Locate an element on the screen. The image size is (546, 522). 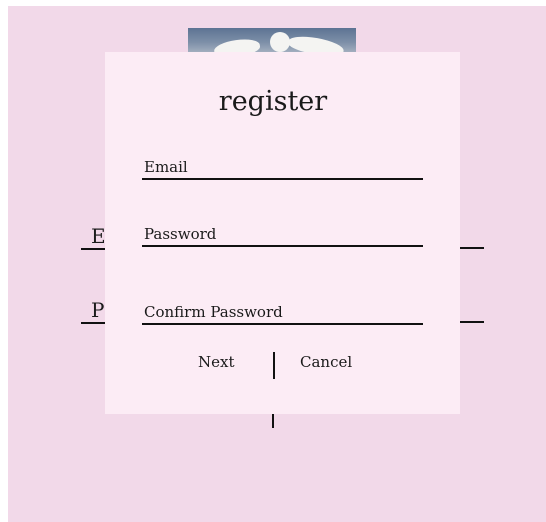
email-field: Email is located at coordinates (282, 167).